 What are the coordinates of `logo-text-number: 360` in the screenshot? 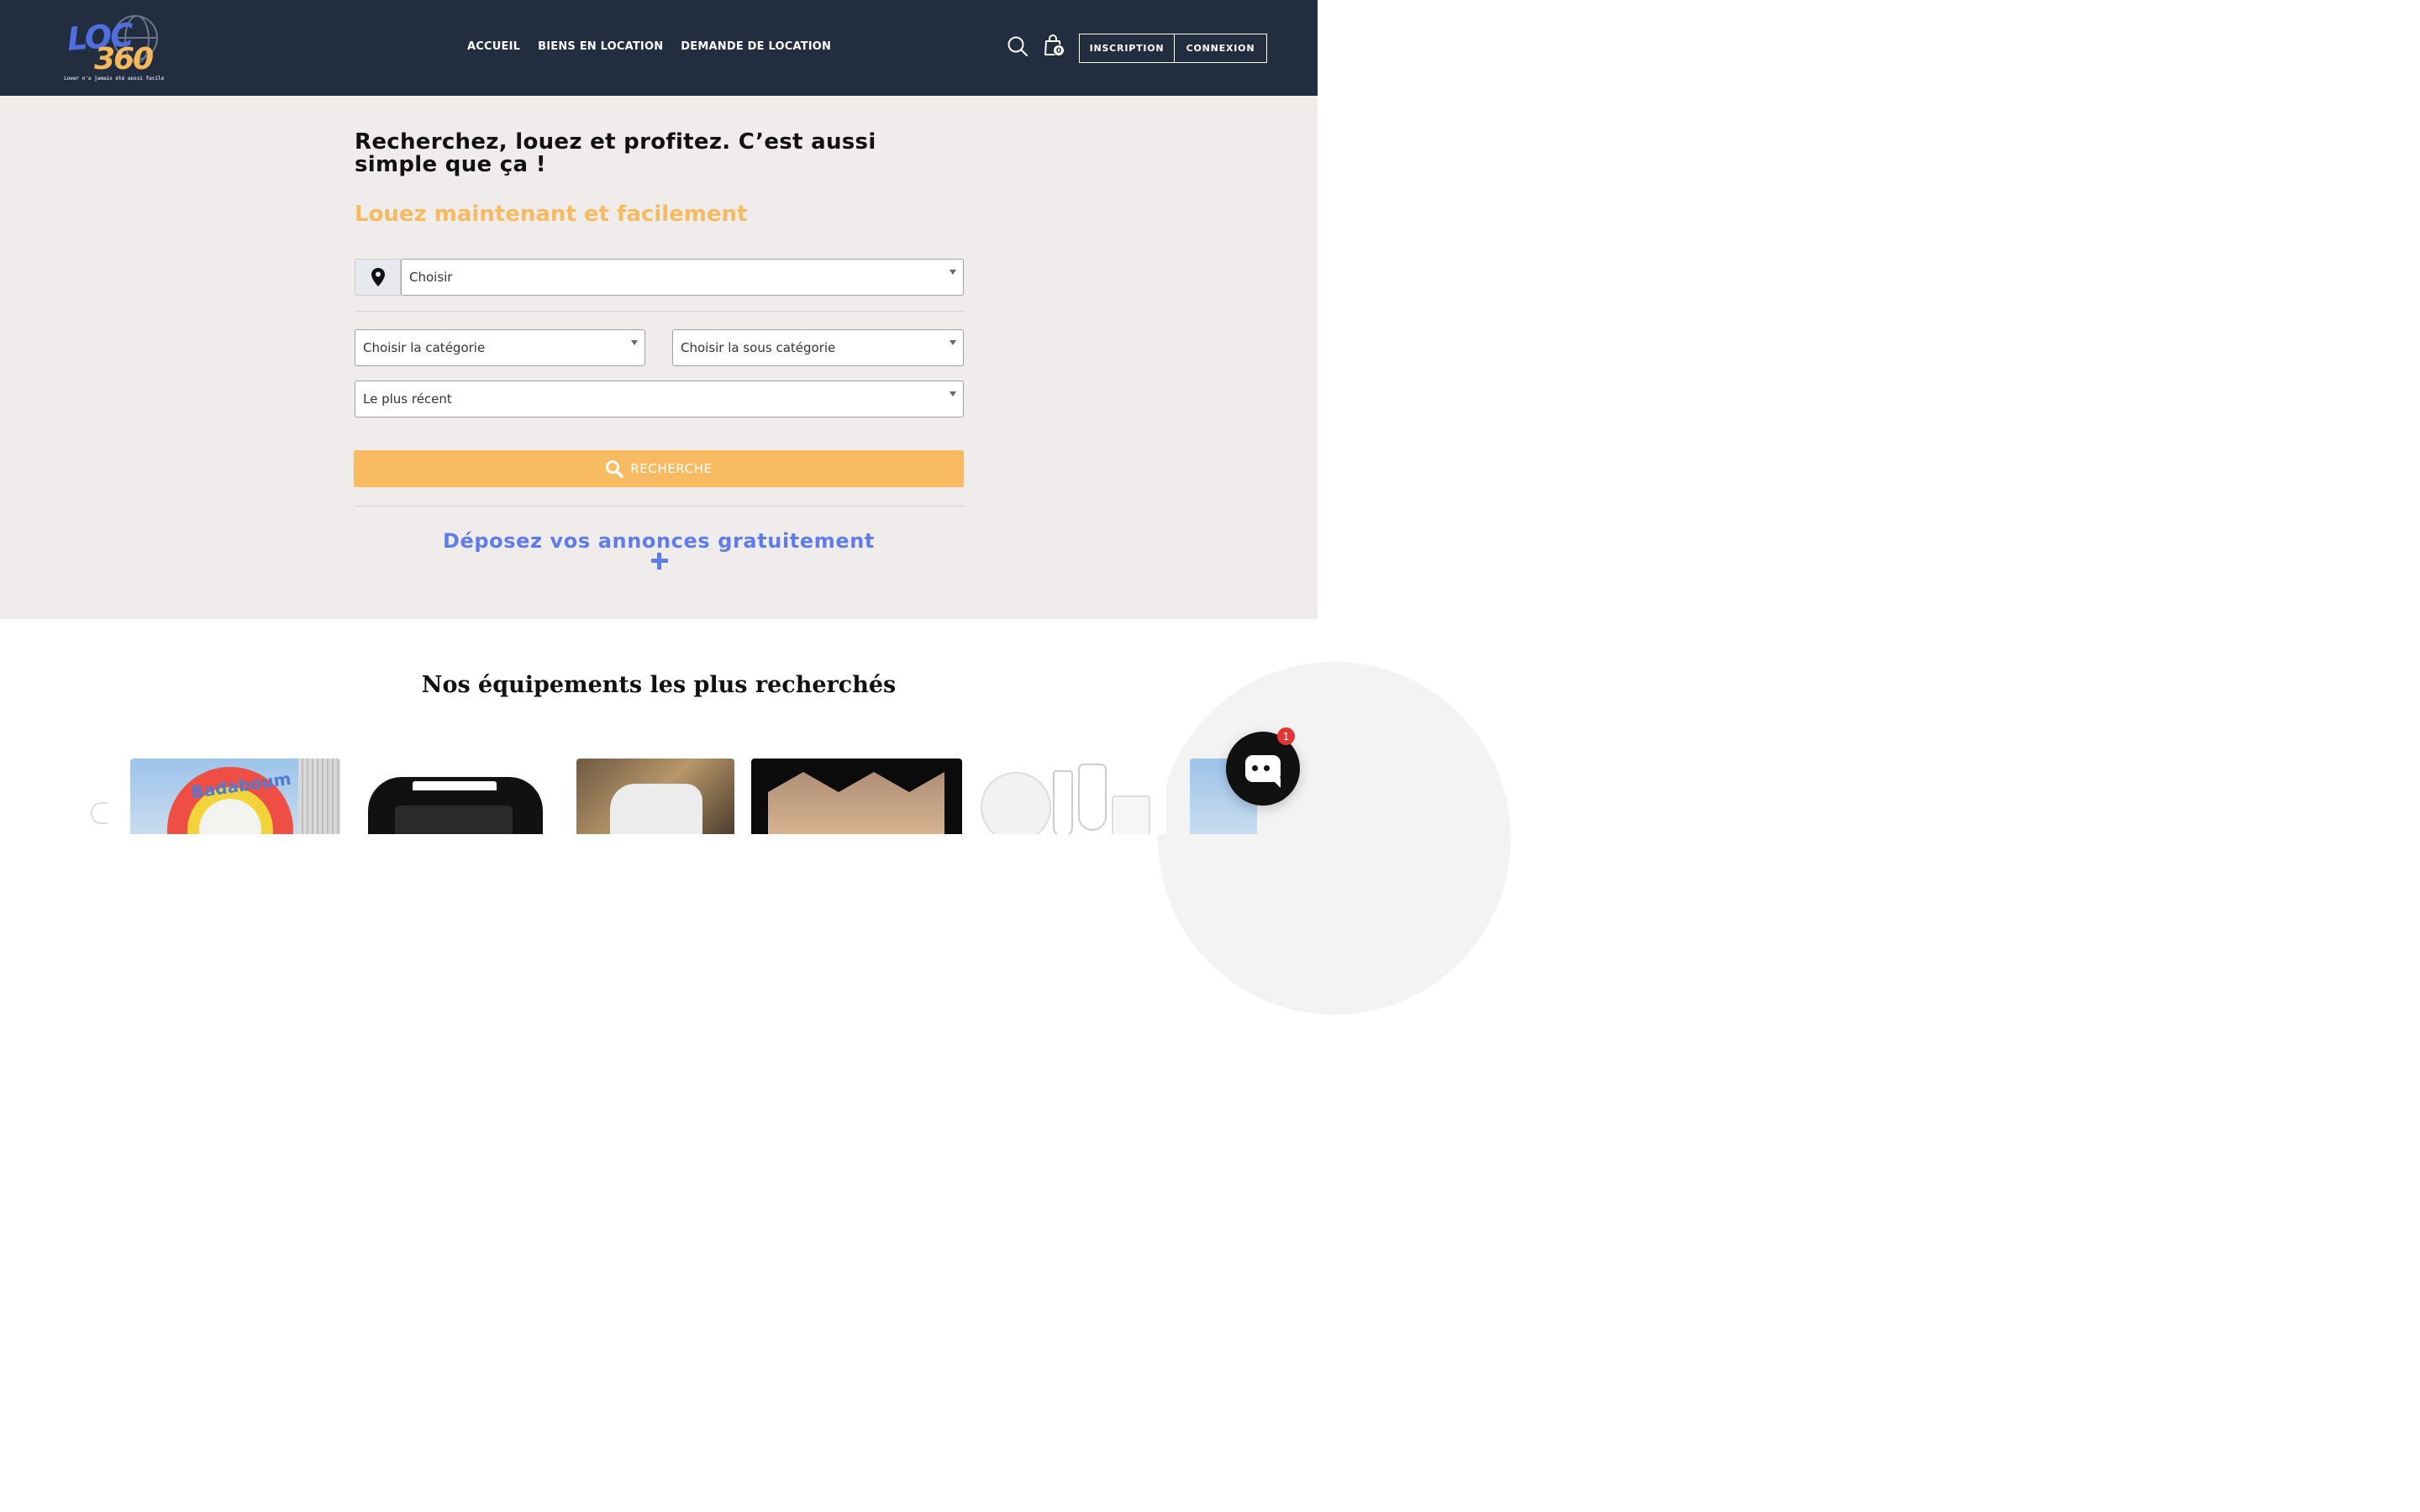 It's located at (124, 59).